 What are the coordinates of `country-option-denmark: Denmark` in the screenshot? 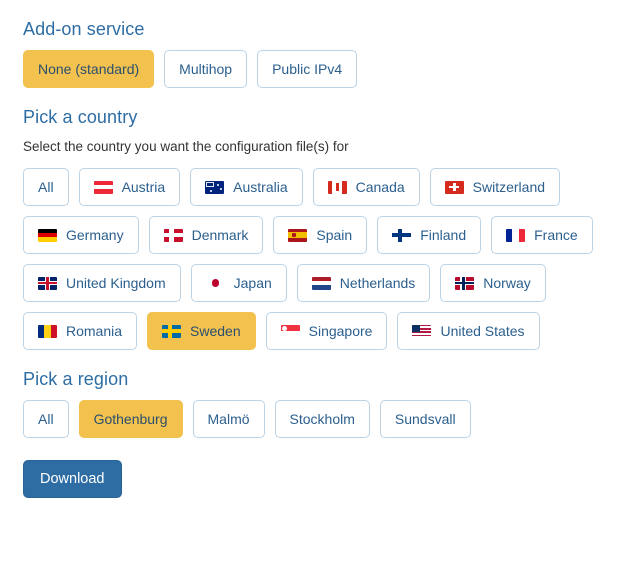 It's located at (206, 235).